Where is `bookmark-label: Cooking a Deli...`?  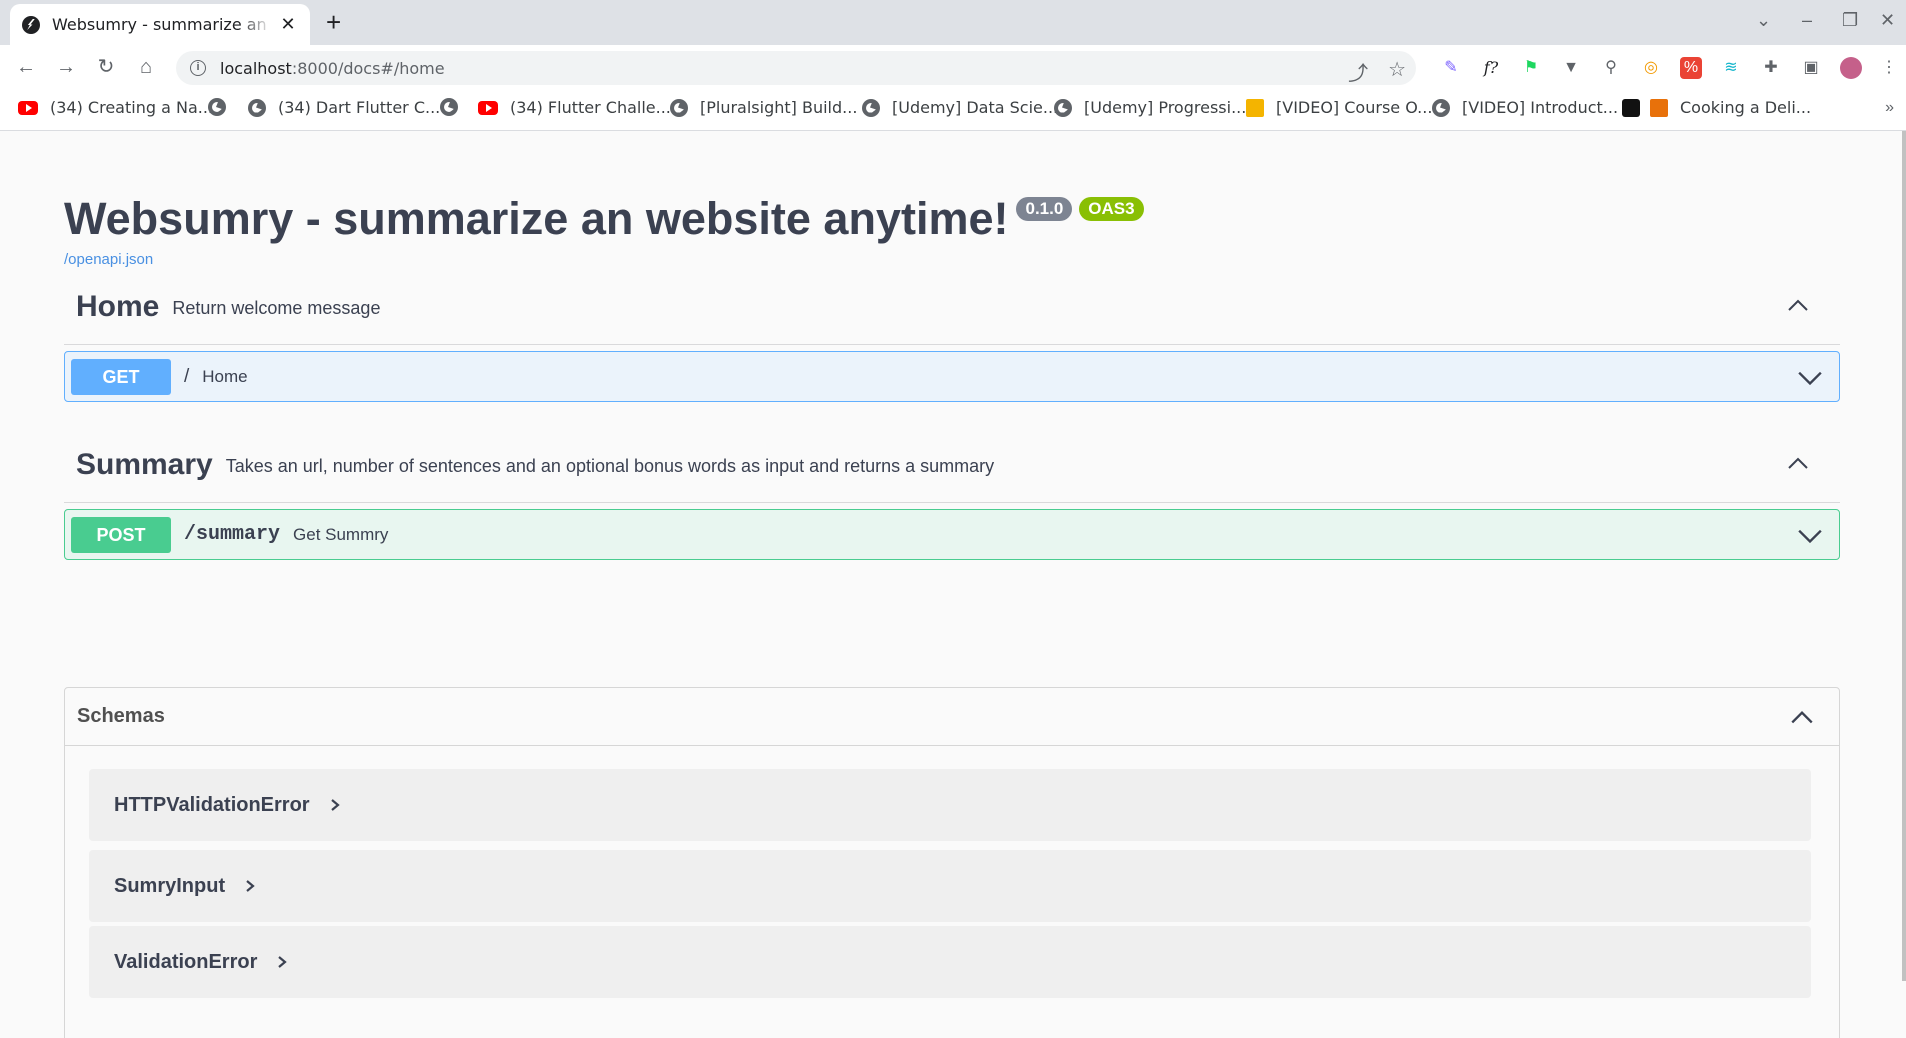
bookmark-label: Cooking a Deli... is located at coordinates (1746, 107).